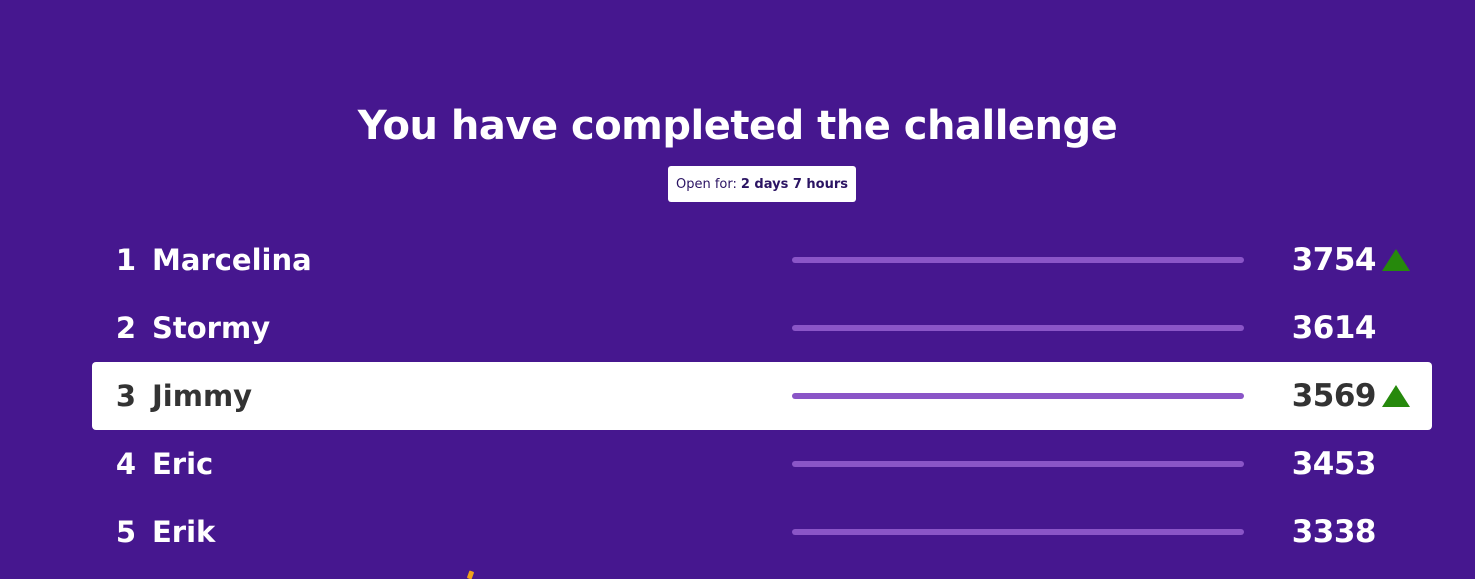 This screenshot has width=1475, height=579. What do you see at coordinates (125, 396) in the screenshot?
I see `rank-number: 3` at bounding box center [125, 396].